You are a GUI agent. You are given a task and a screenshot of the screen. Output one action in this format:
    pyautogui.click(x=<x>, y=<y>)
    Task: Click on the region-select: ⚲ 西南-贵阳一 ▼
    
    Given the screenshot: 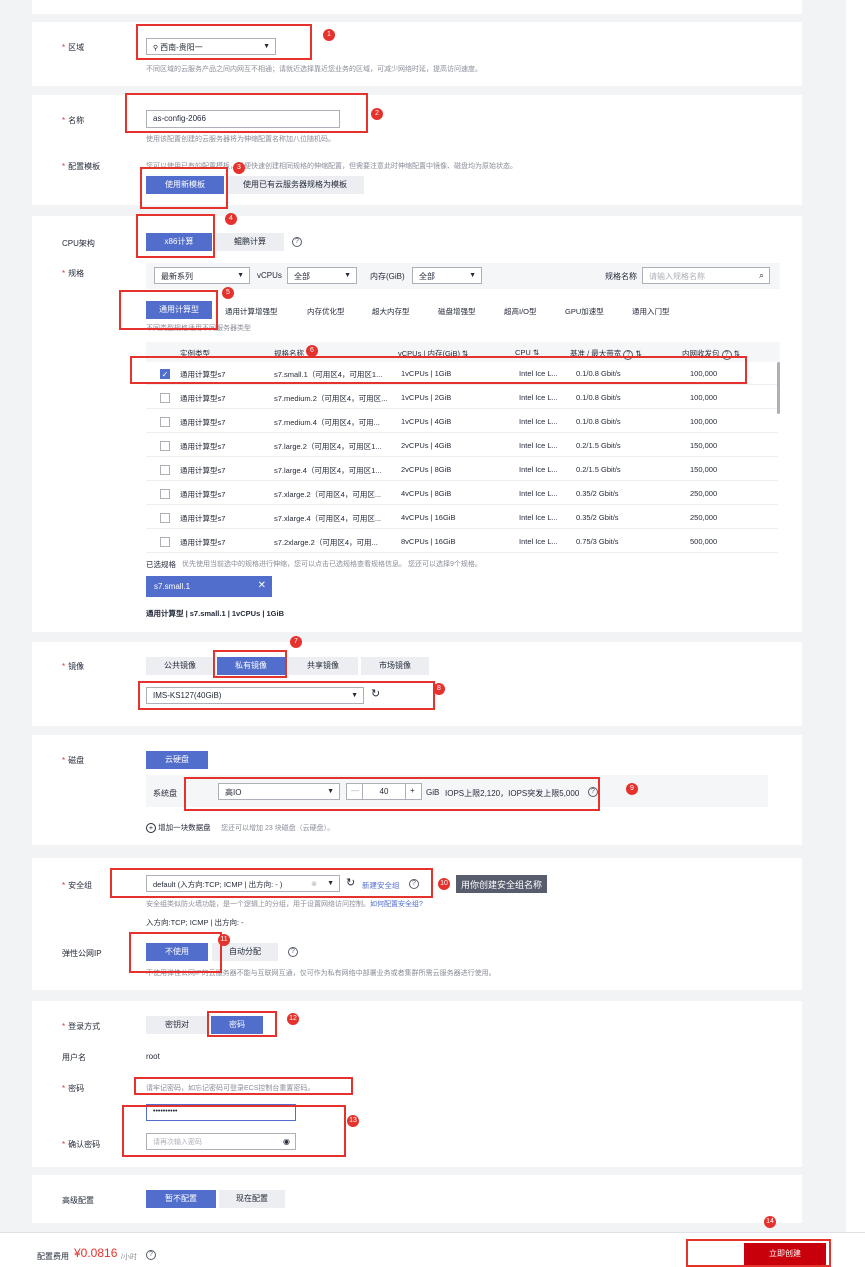 What is the action you would take?
    pyautogui.click(x=211, y=46)
    